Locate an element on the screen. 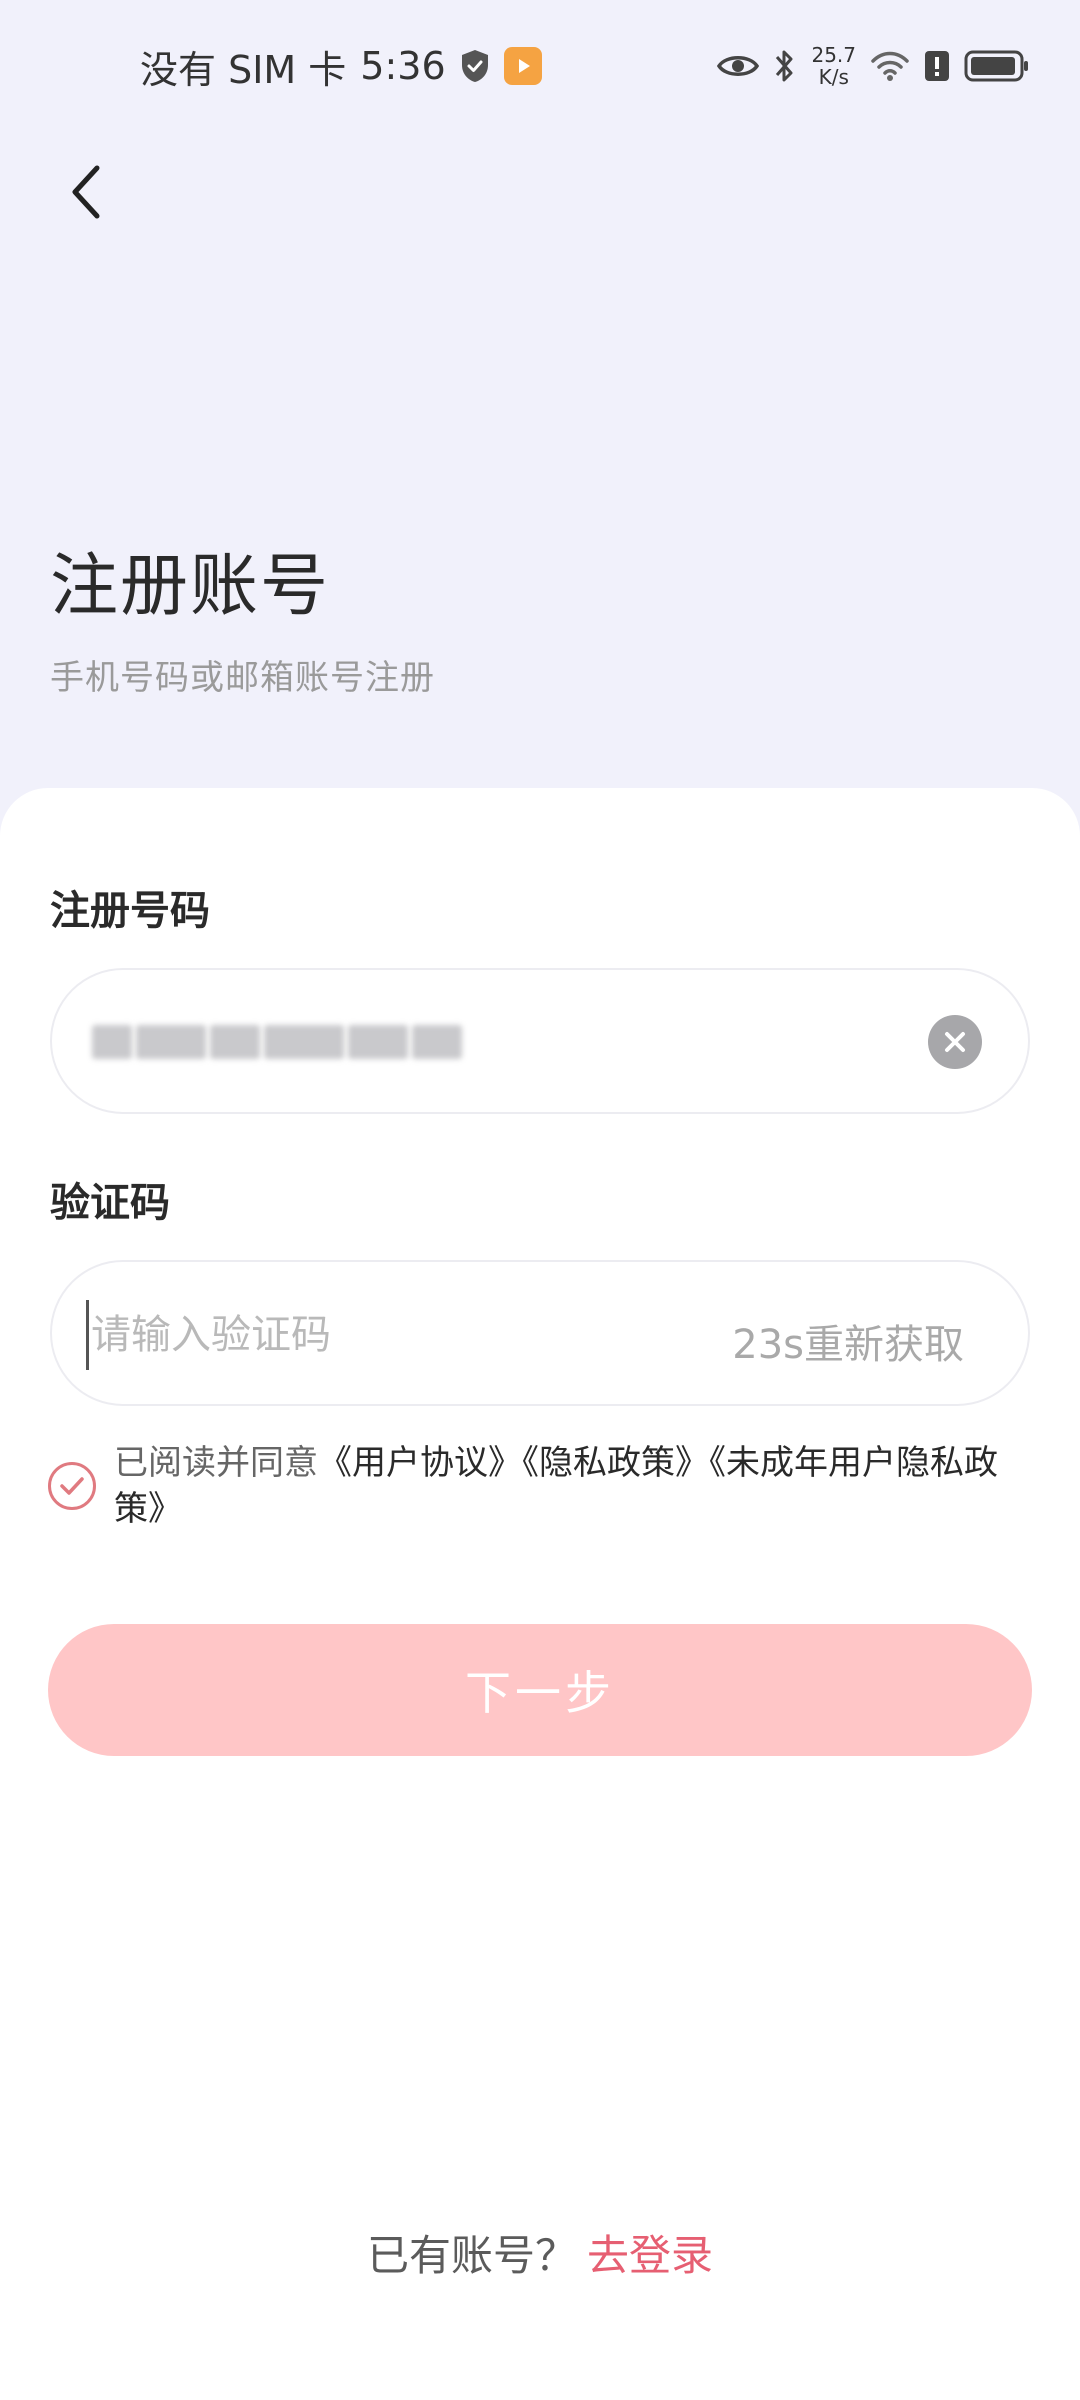 The width and height of the screenshot is (1080, 2400). eye-icon is located at coordinates (738, 66).